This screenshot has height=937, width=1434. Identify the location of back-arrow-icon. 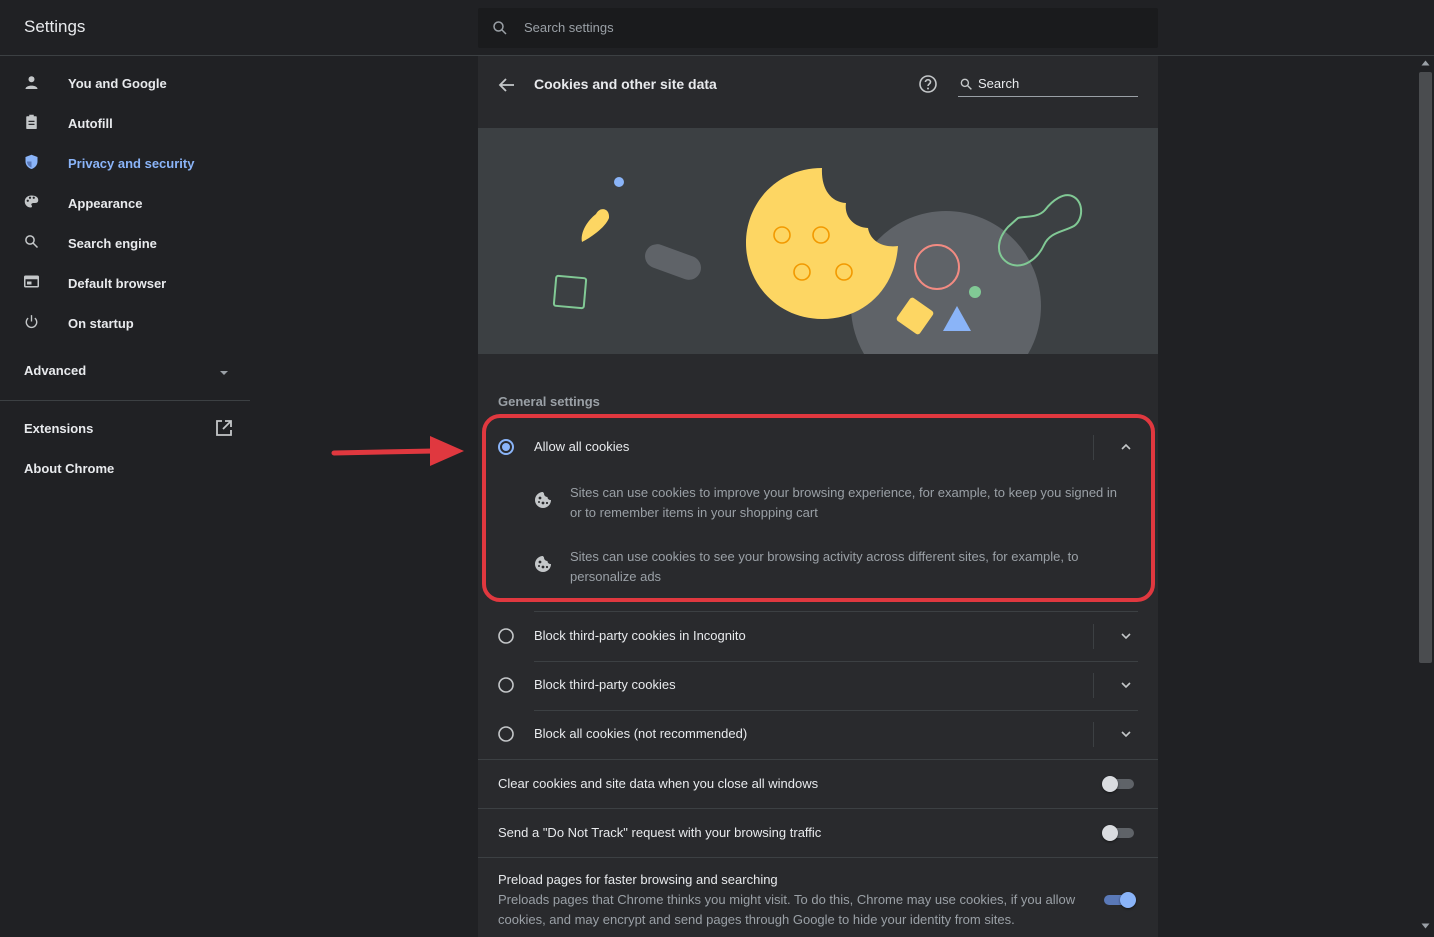
(507, 85).